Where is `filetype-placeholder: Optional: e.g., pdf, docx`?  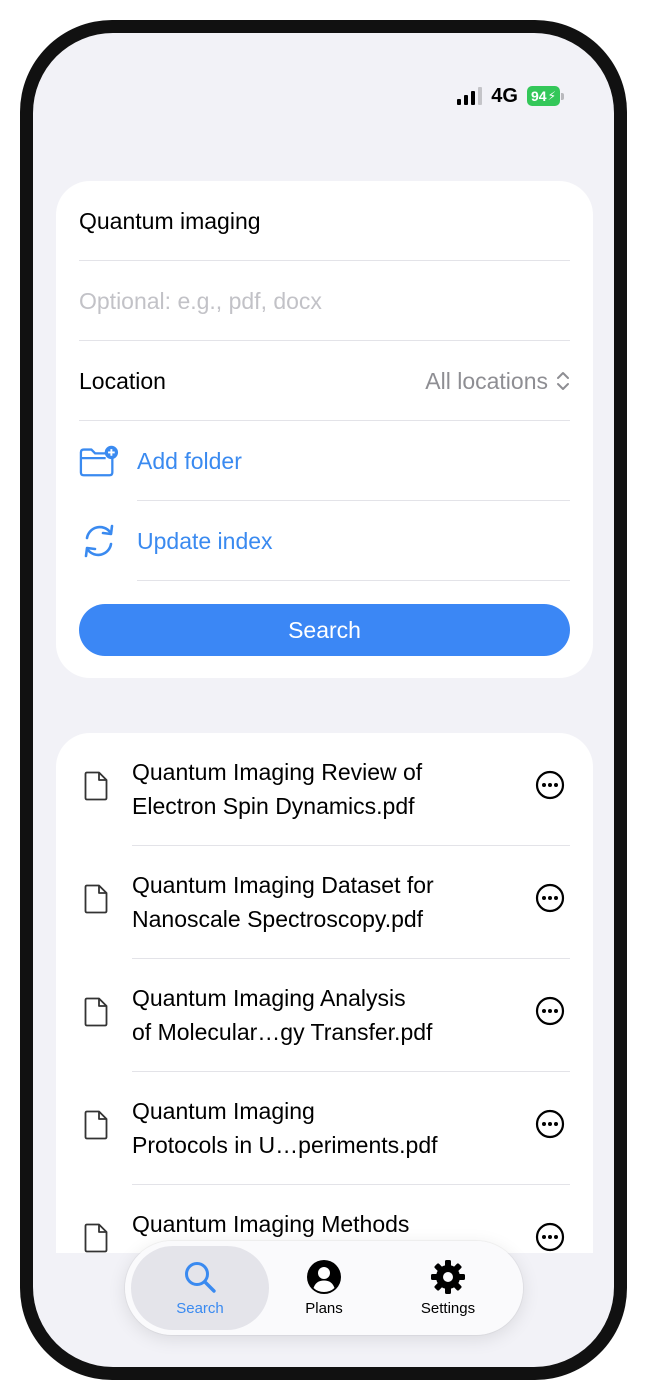
filetype-placeholder: Optional: e.g., pdf, docx is located at coordinates (200, 300).